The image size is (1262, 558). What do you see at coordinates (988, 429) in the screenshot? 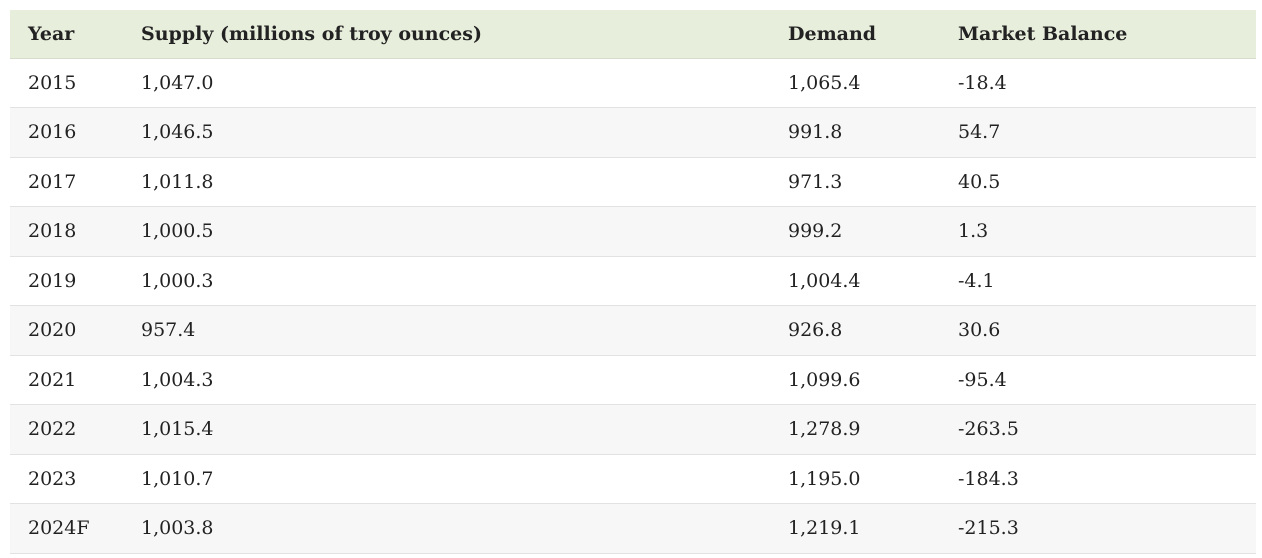
I see `cell-balance: -263.5` at bounding box center [988, 429].